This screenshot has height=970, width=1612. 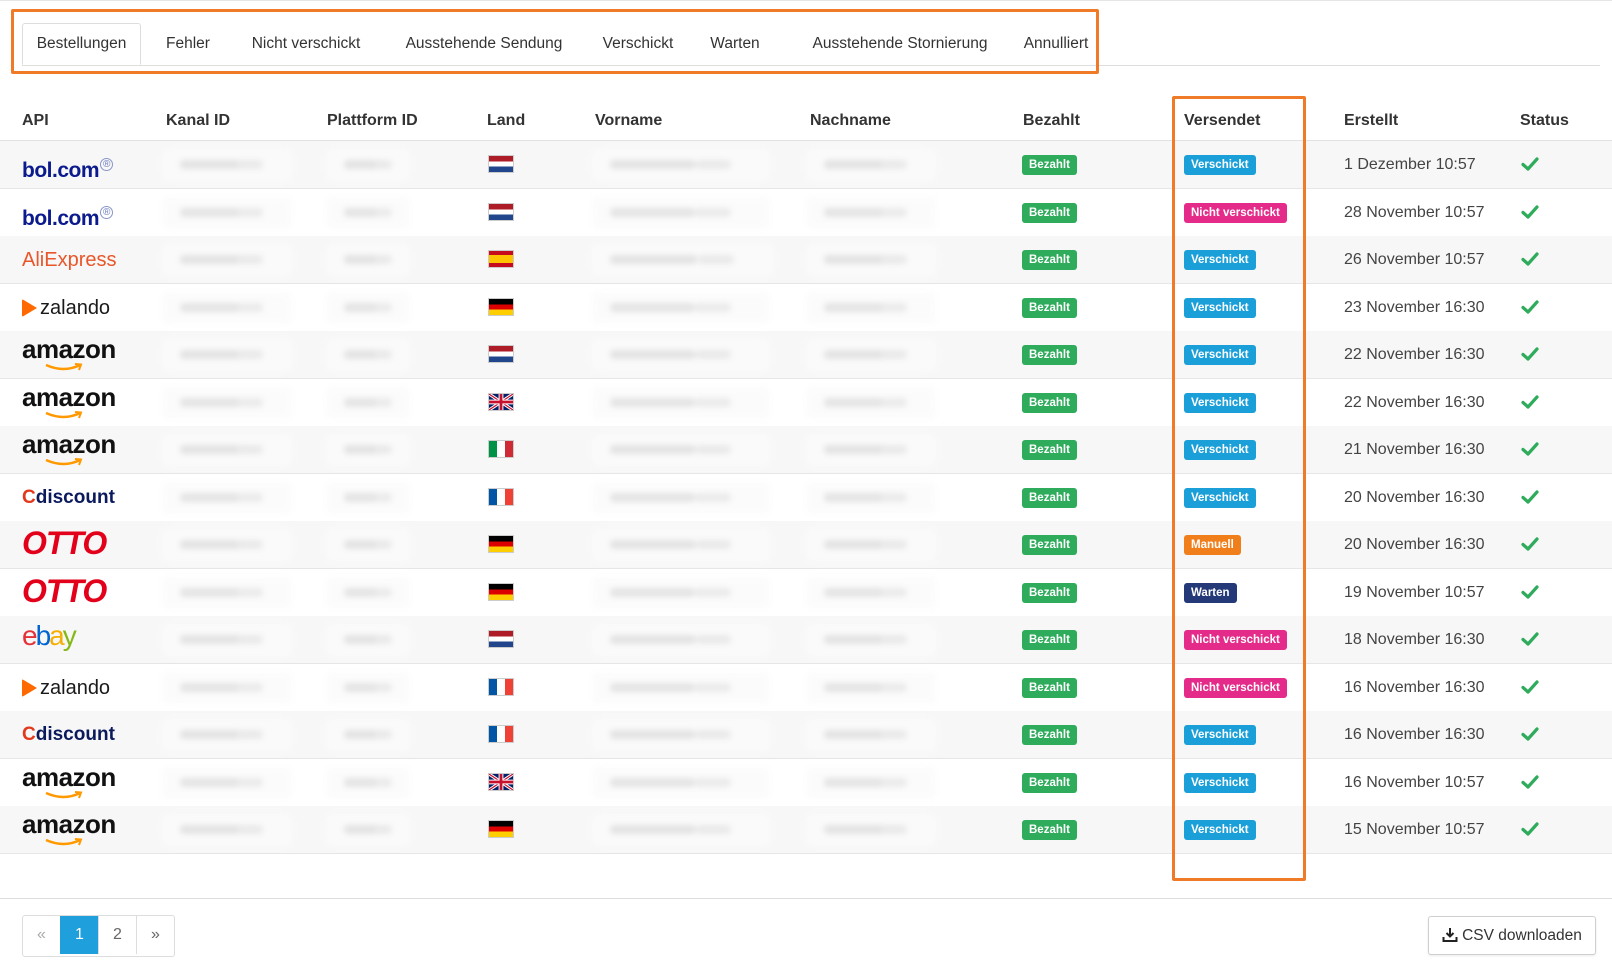 I want to click on pagination-next-button: », so click(x=155, y=935).